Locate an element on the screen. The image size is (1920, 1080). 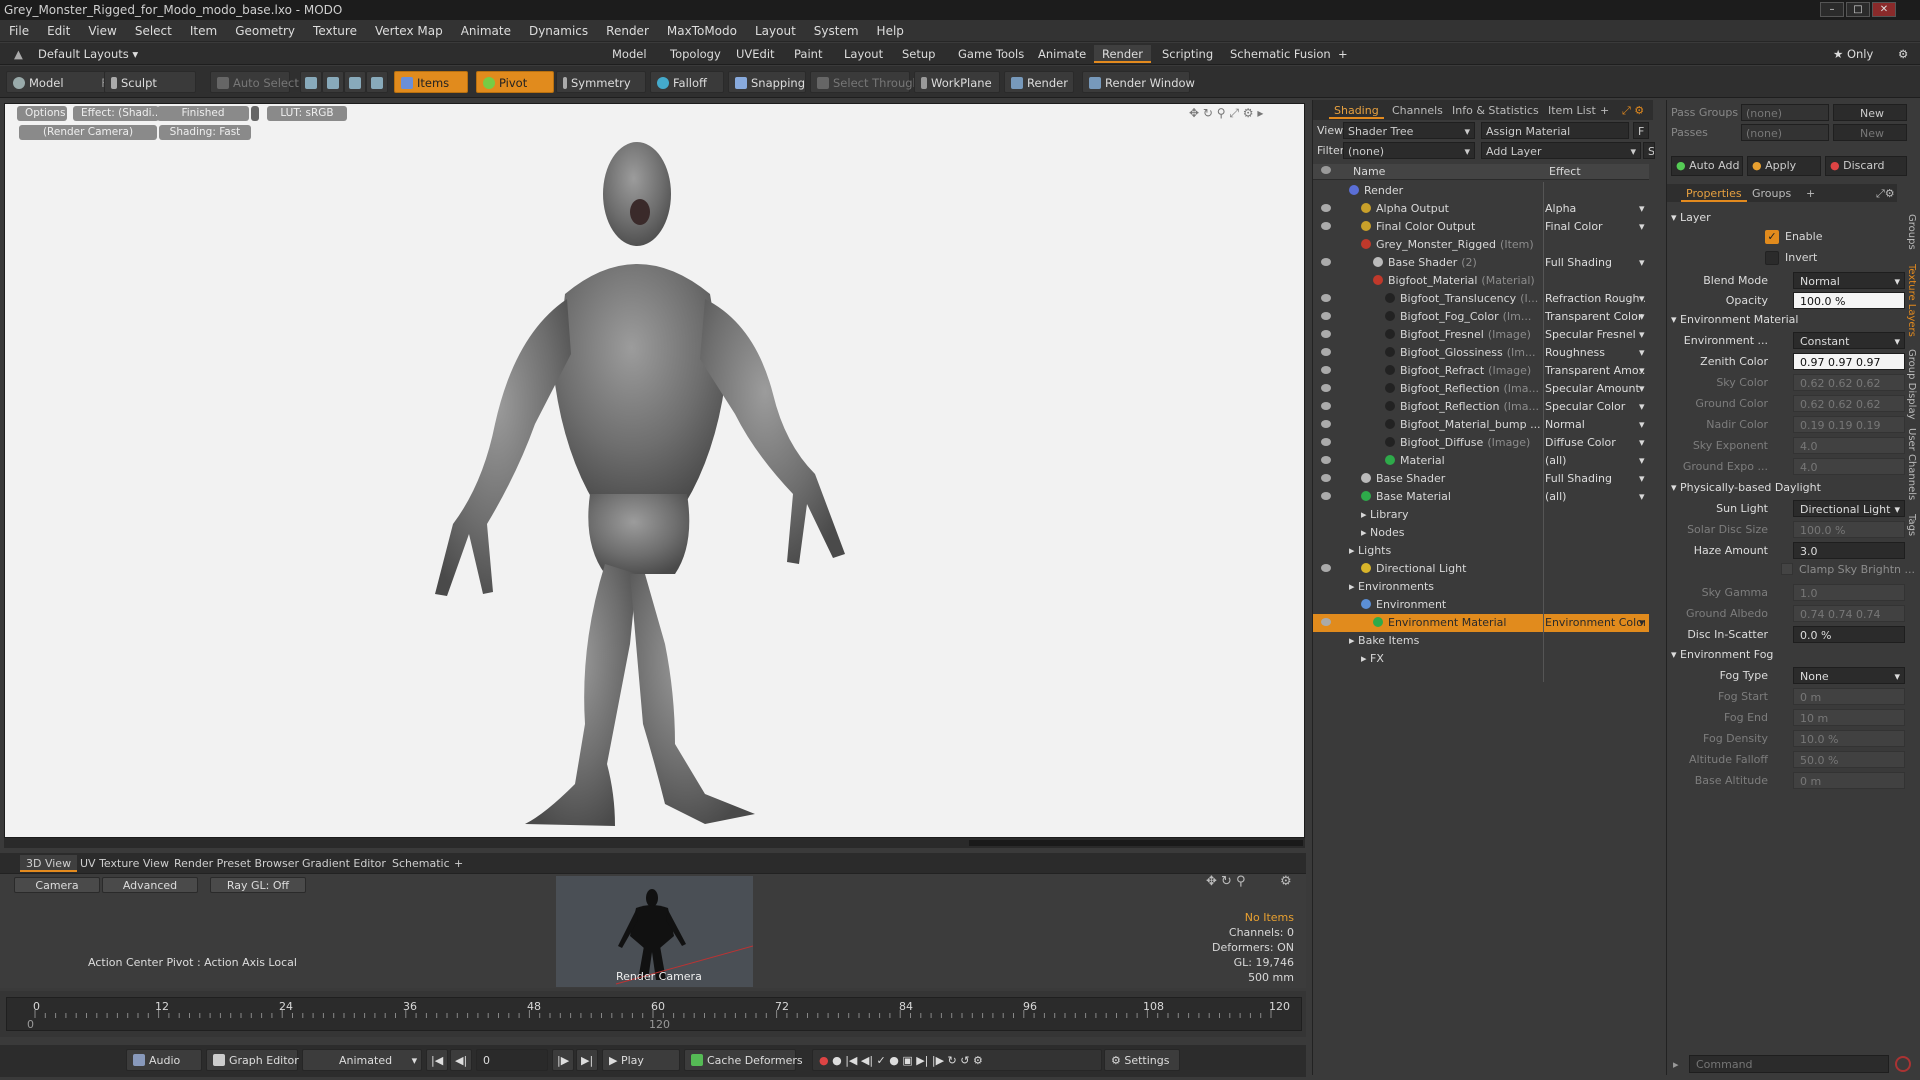
tree-row: Final Color Output Final Color ▾ is located at coordinates (1481, 227).